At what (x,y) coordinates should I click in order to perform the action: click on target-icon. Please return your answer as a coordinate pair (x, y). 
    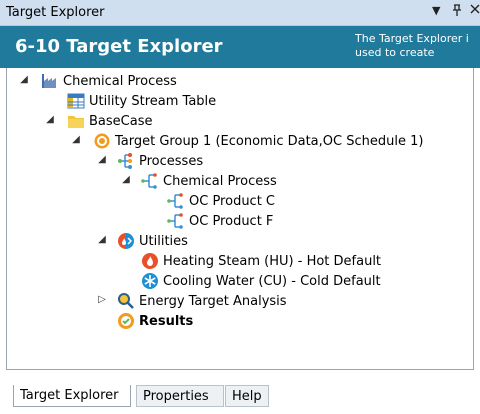
    Looking at the image, I should click on (102, 141).